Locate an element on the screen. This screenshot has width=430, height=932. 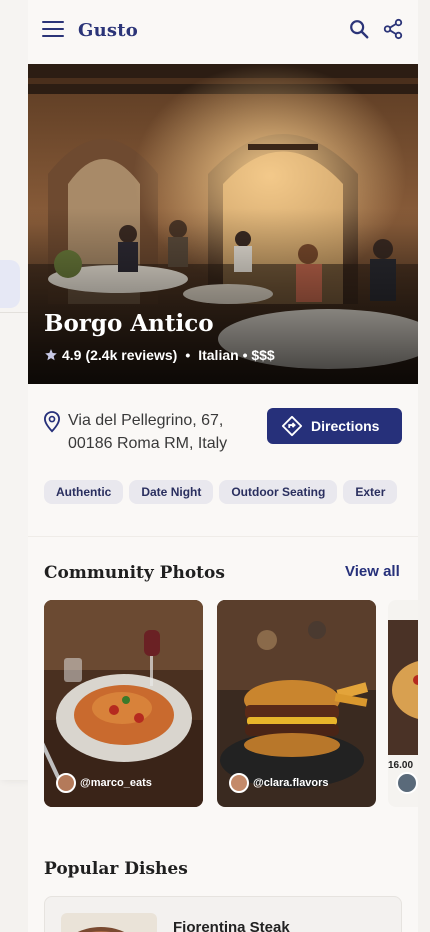
photo-author-handle: @marco_eats is located at coordinates (116, 783).